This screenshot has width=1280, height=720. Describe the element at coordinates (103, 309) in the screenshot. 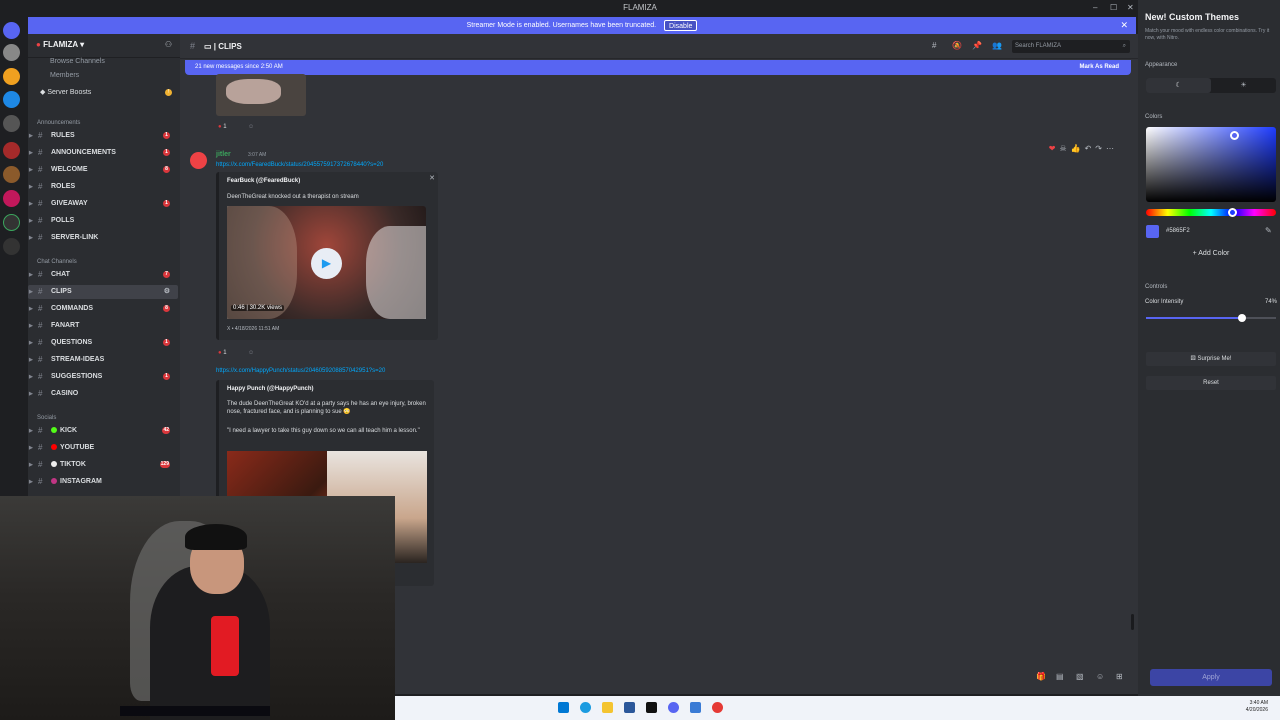

I see `channel-commands: ▶ # COMMANDS 8` at that location.